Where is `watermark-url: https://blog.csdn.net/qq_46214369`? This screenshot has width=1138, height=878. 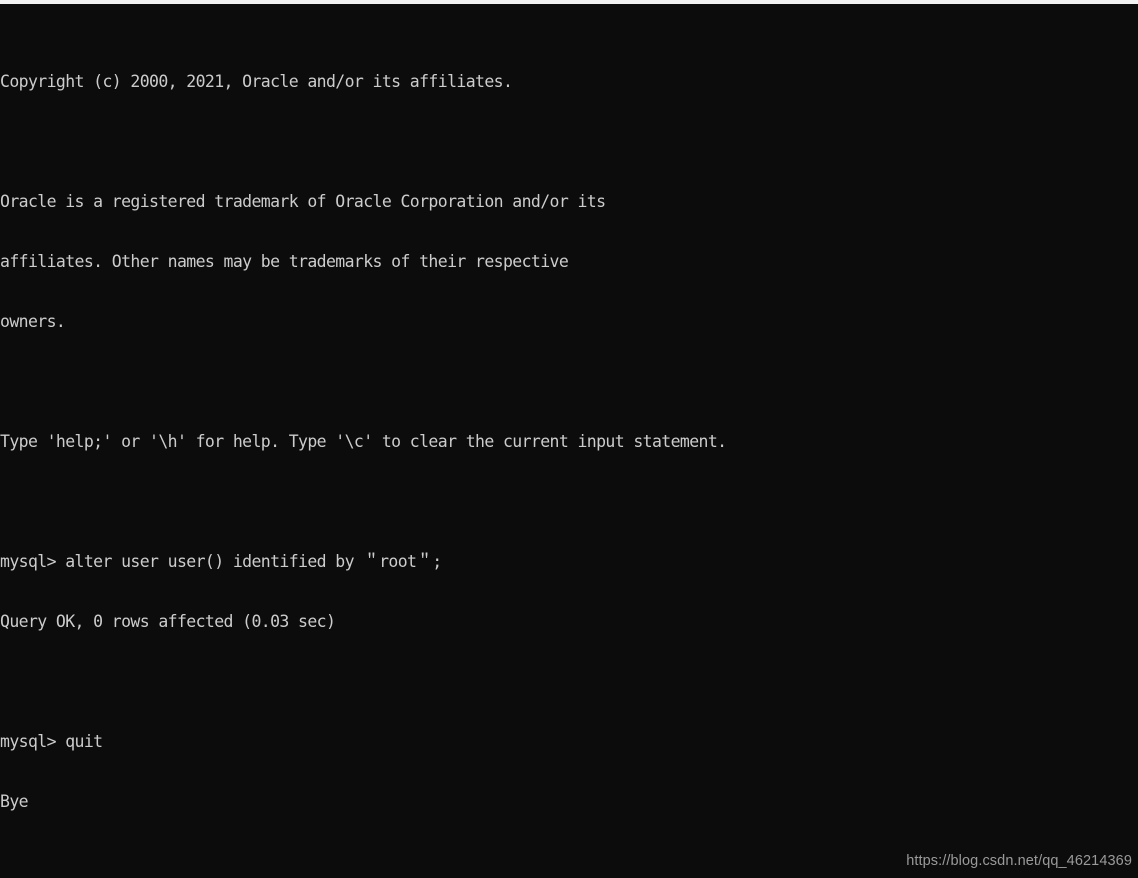 watermark-url: https://blog.csdn.net/qq_46214369 is located at coordinates (1019, 861).